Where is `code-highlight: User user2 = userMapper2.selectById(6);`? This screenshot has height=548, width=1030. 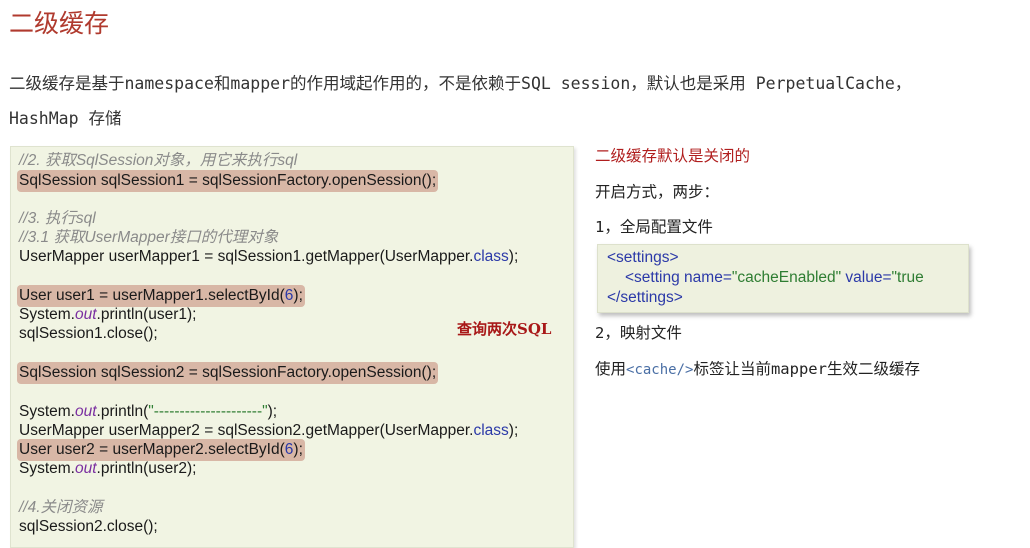 code-highlight: User user2 = userMapper2.selectById(6); is located at coordinates (161, 450).